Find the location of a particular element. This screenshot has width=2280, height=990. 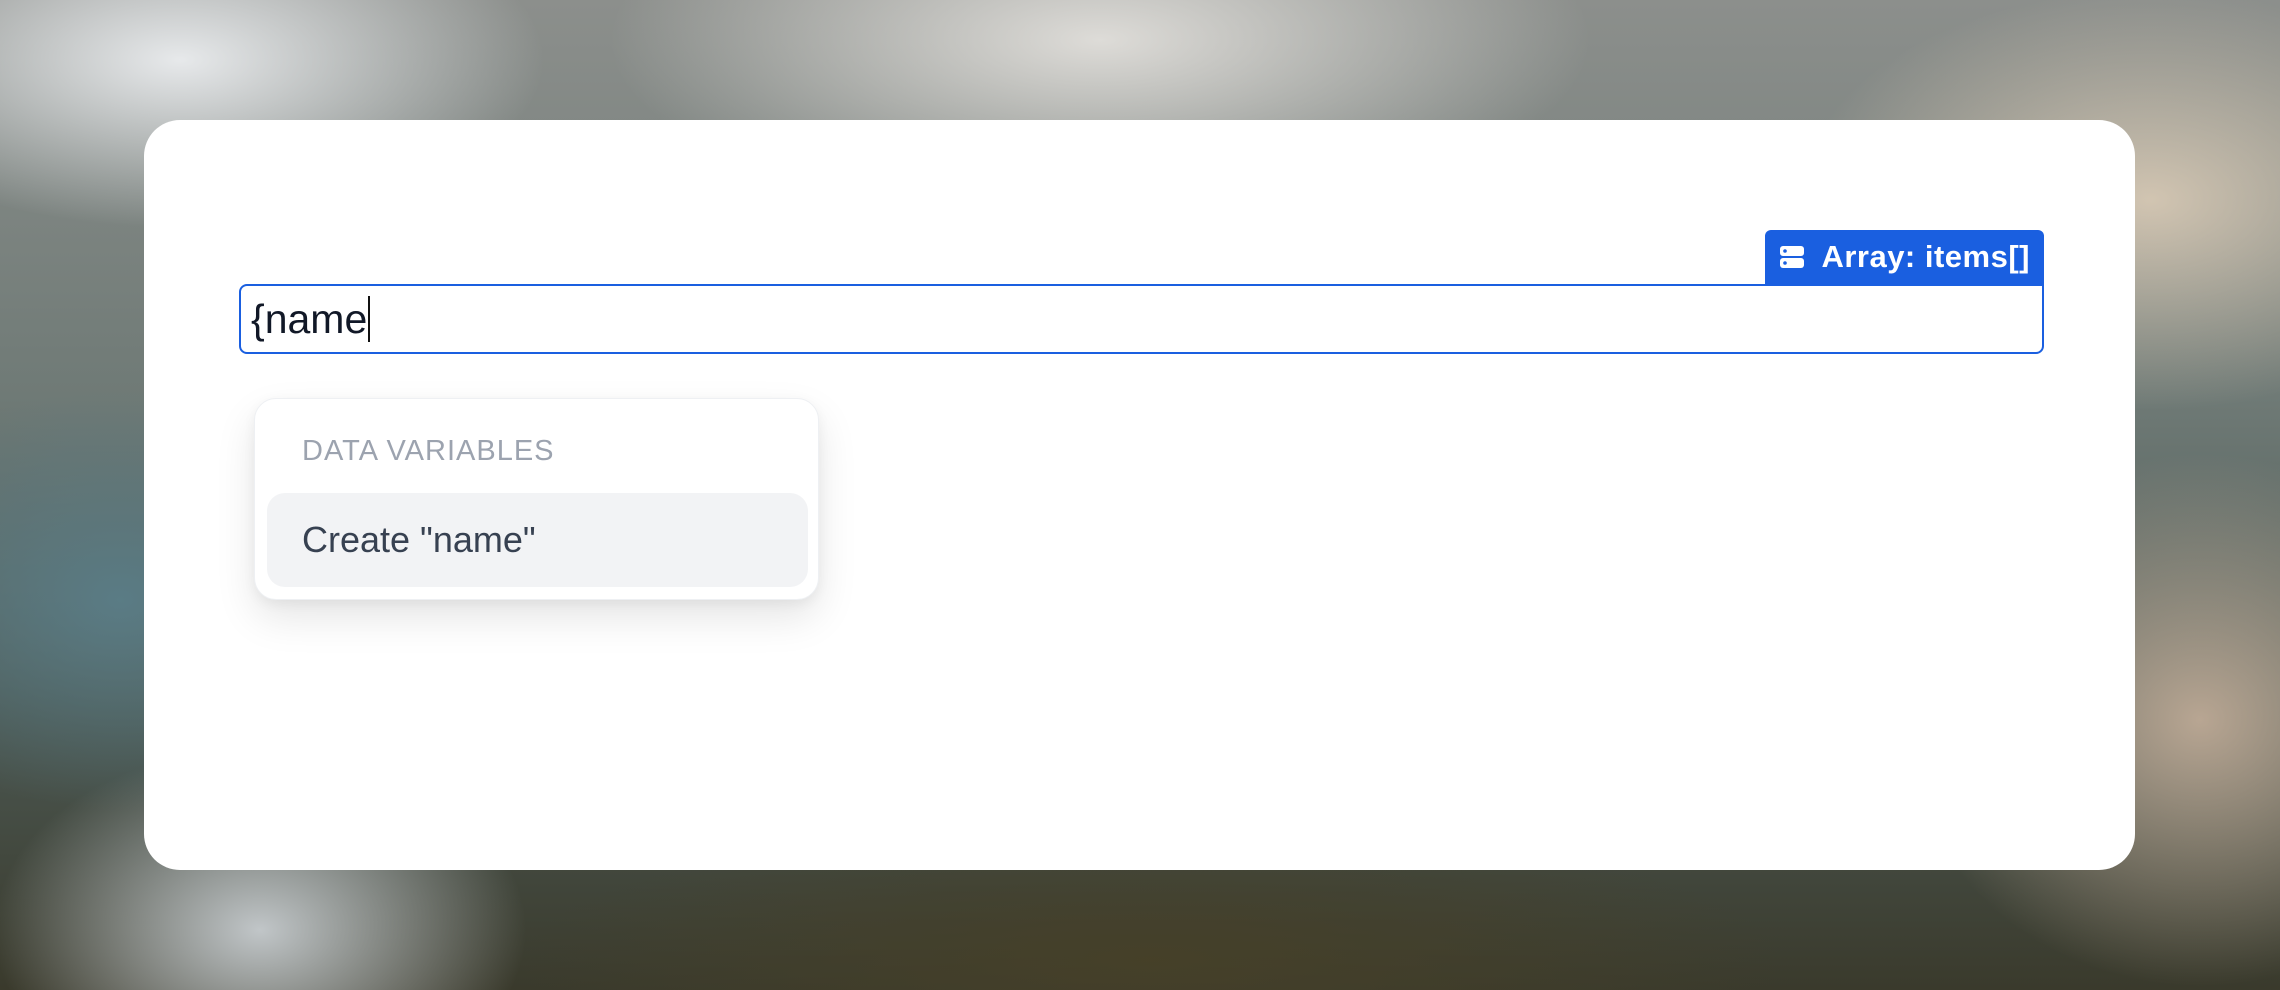

variable-suggestions-dropdown: DATA VARIABLES Create "name" is located at coordinates (536, 499).